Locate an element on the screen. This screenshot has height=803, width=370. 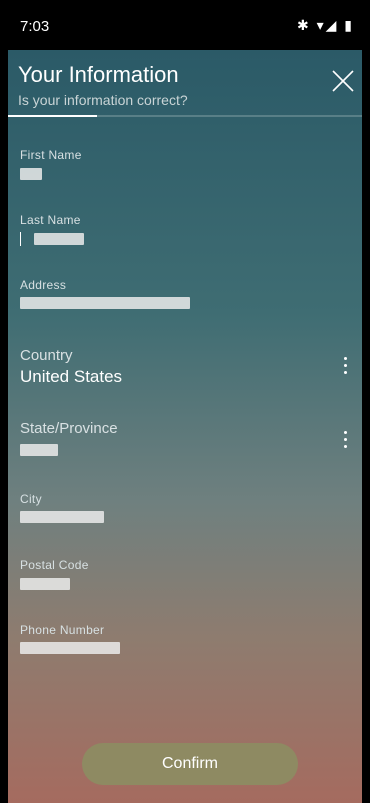
postal-code-value is located at coordinates (45, 584).